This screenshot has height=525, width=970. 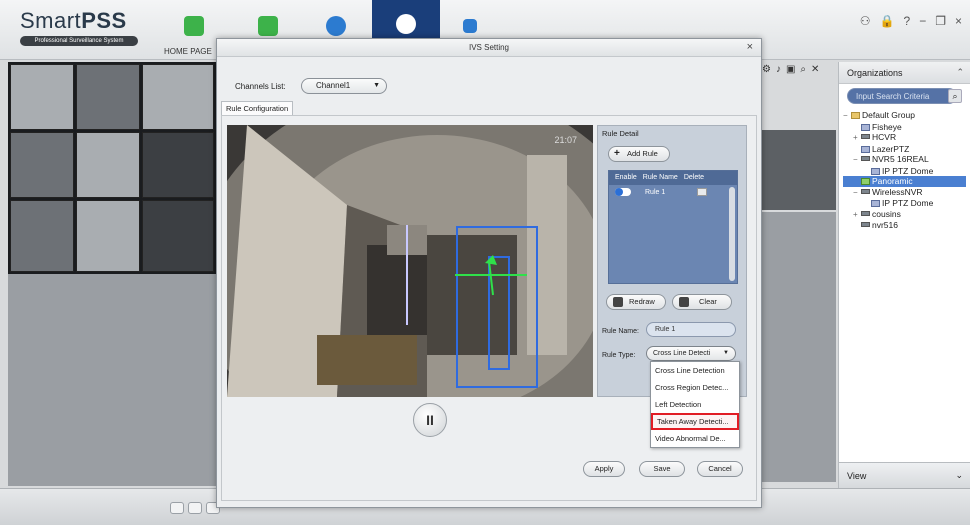 What do you see at coordinates (618, 302) in the screenshot?
I see `redraw-icon` at bounding box center [618, 302].